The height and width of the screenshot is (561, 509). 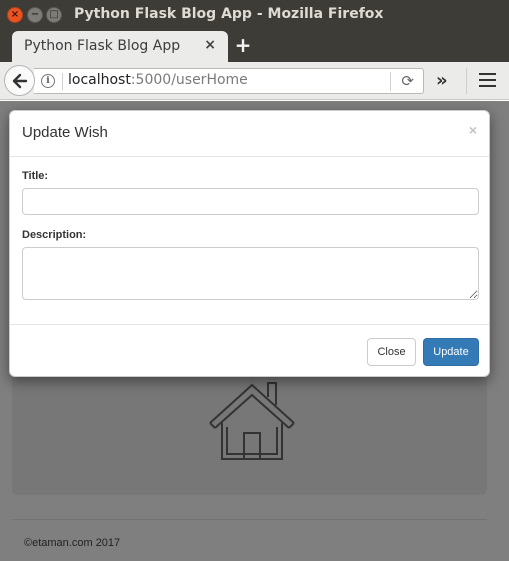 What do you see at coordinates (391, 352) in the screenshot?
I see `close-button: Close` at bounding box center [391, 352].